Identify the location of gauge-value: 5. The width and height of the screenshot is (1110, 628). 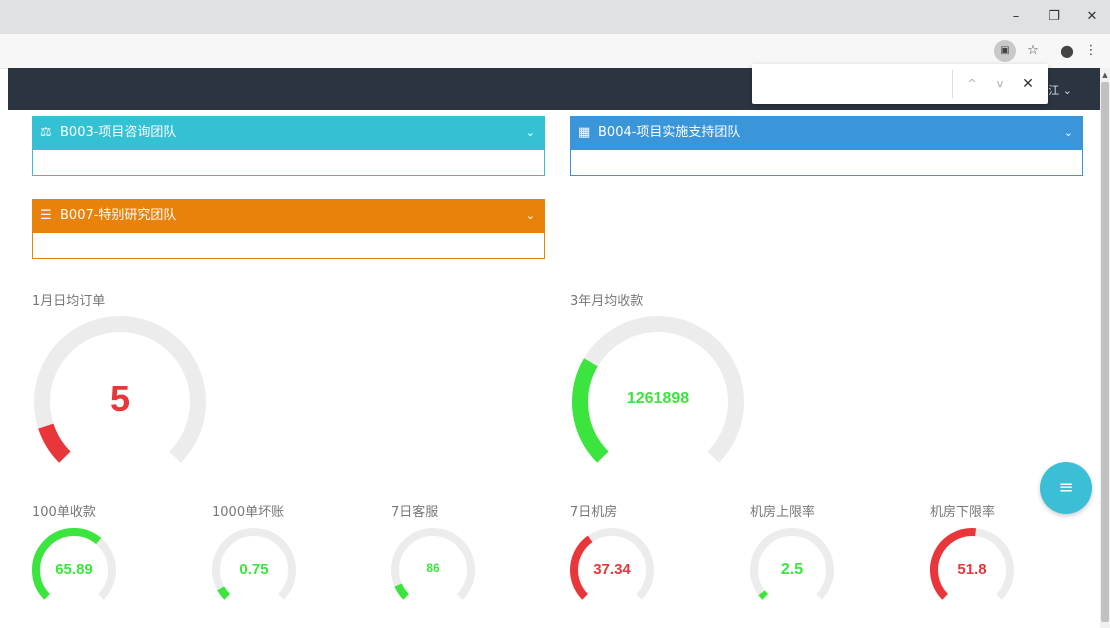
(120, 398).